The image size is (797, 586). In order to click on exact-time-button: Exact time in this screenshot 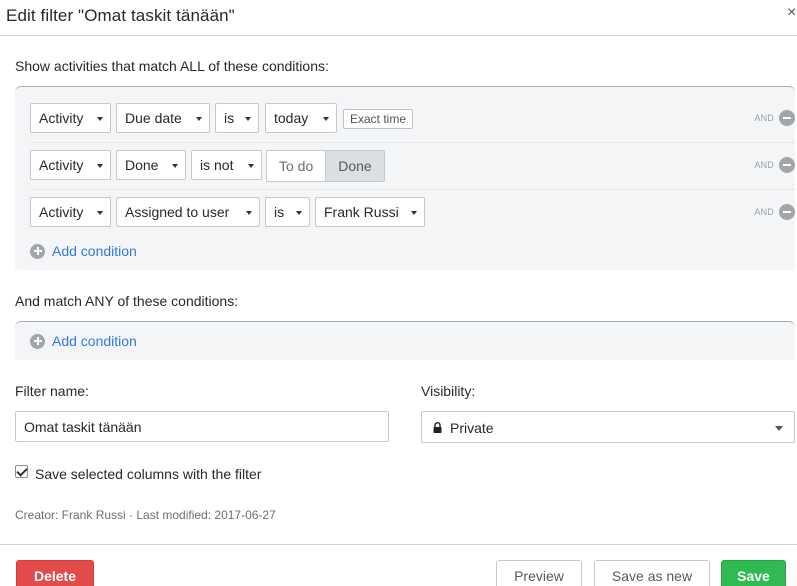, I will do `click(378, 119)`.